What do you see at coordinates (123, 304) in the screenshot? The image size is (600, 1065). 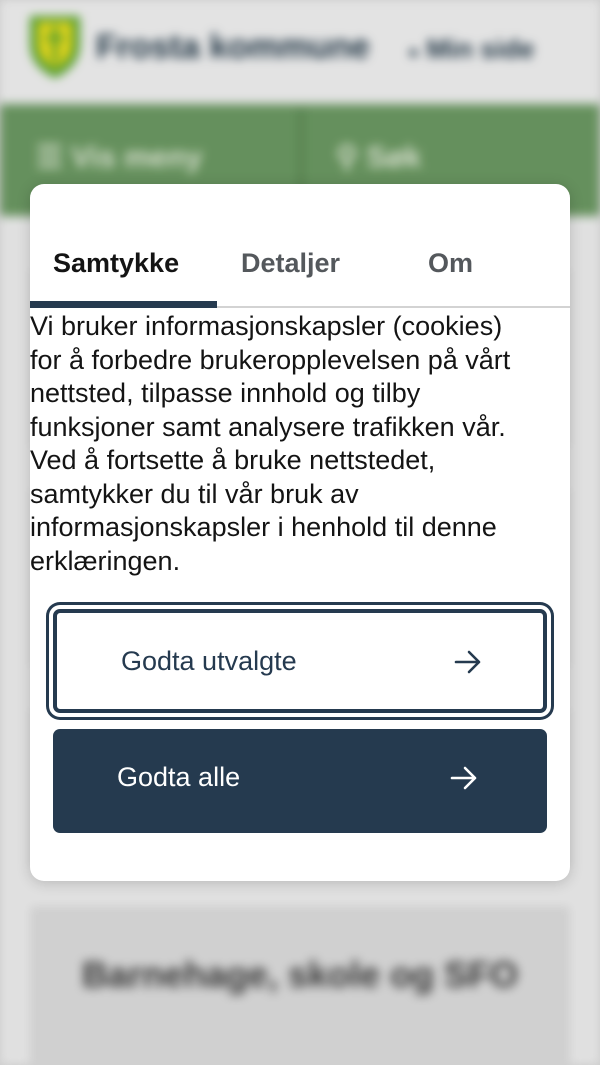 I see `active-tab-indicator` at bounding box center [123, 304].